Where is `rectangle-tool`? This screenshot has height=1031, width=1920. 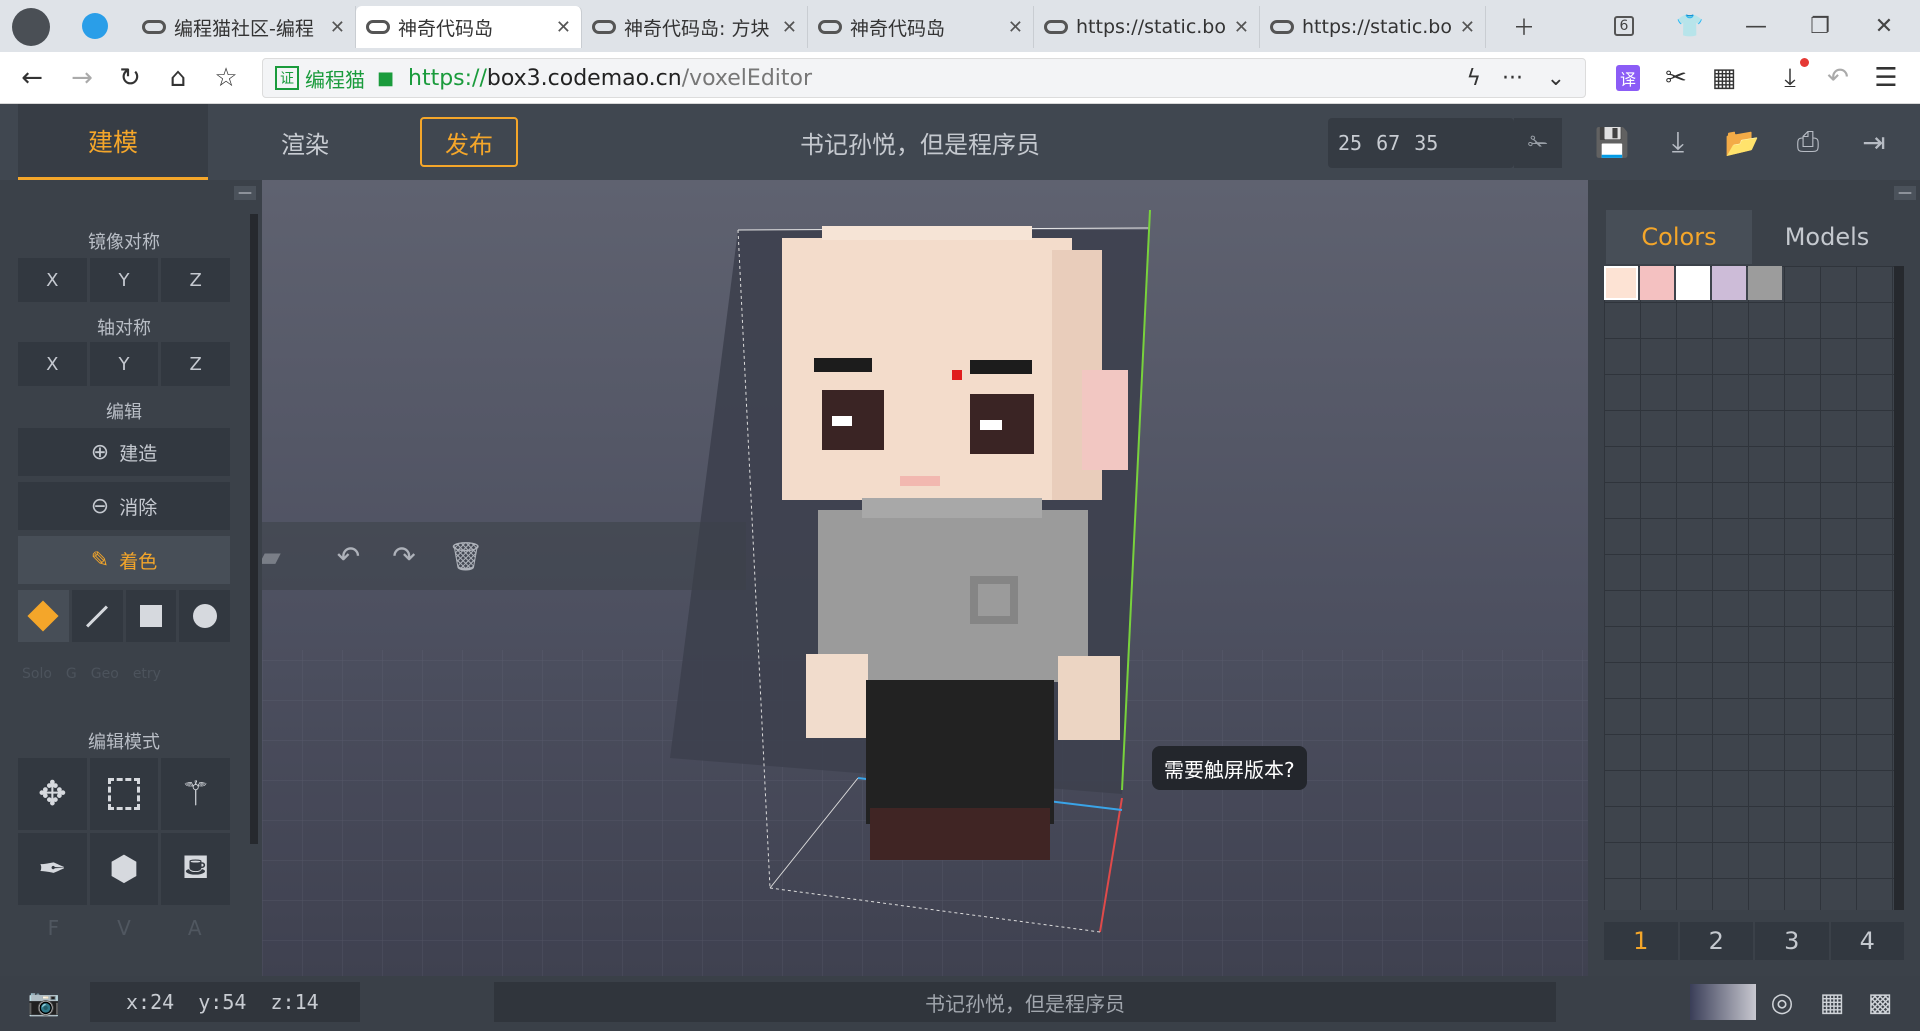
rectangle-tool is located at coordinates (151, 616).